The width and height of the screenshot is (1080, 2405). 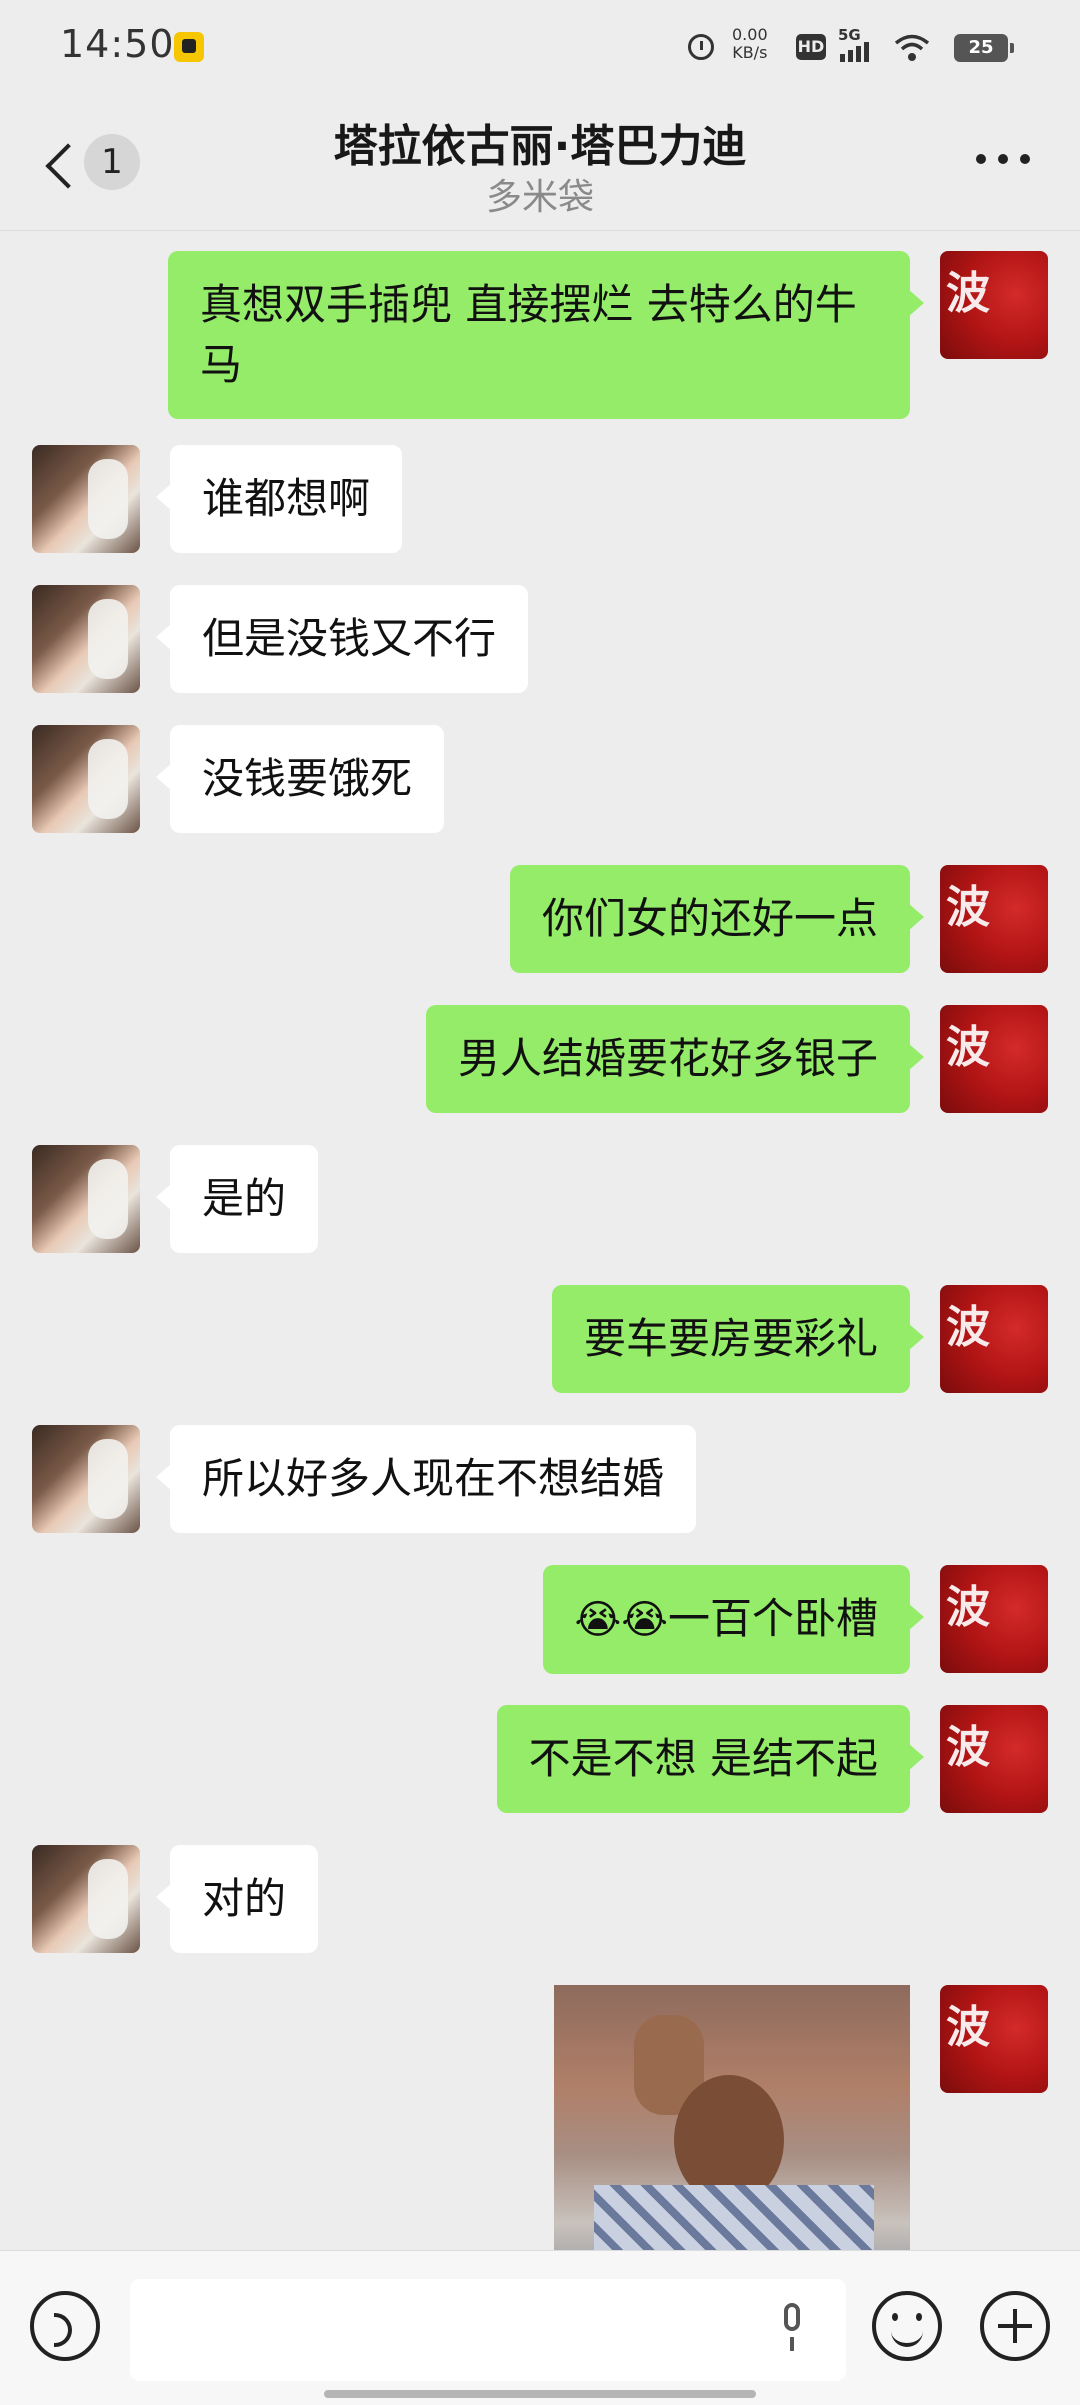 I want to click on net-speed-unit: KB/s, so click(x=750, y=52).